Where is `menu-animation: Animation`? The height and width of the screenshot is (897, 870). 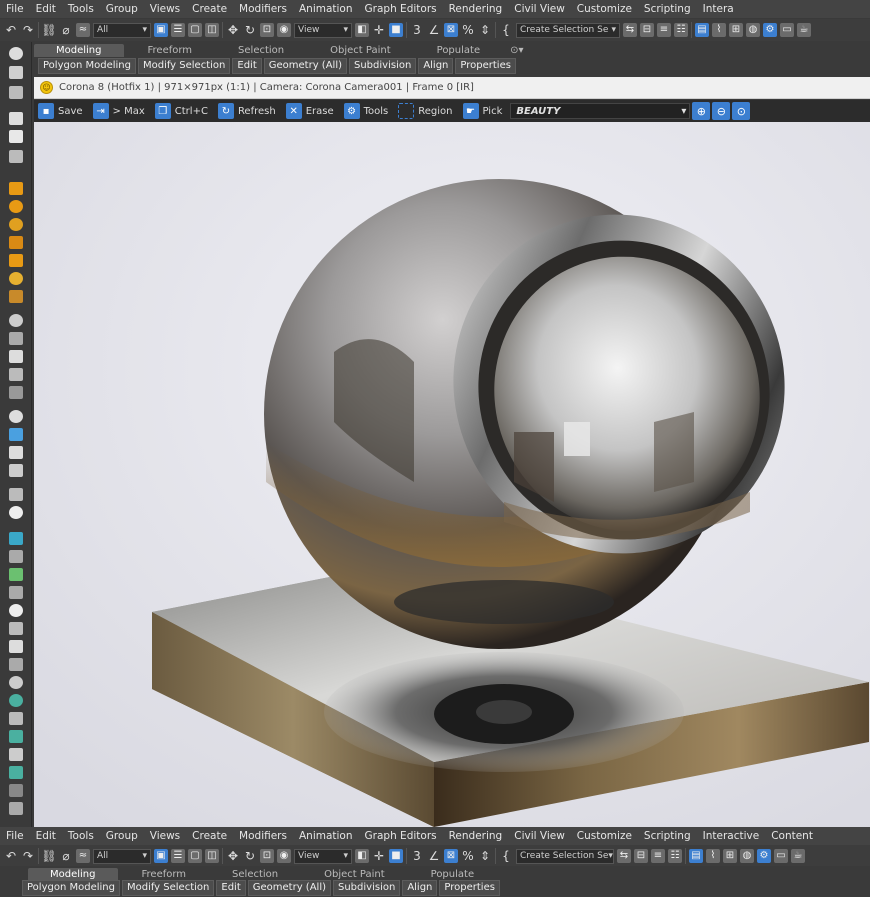 menu-animation: Animation is located at coordinates (326, 836).